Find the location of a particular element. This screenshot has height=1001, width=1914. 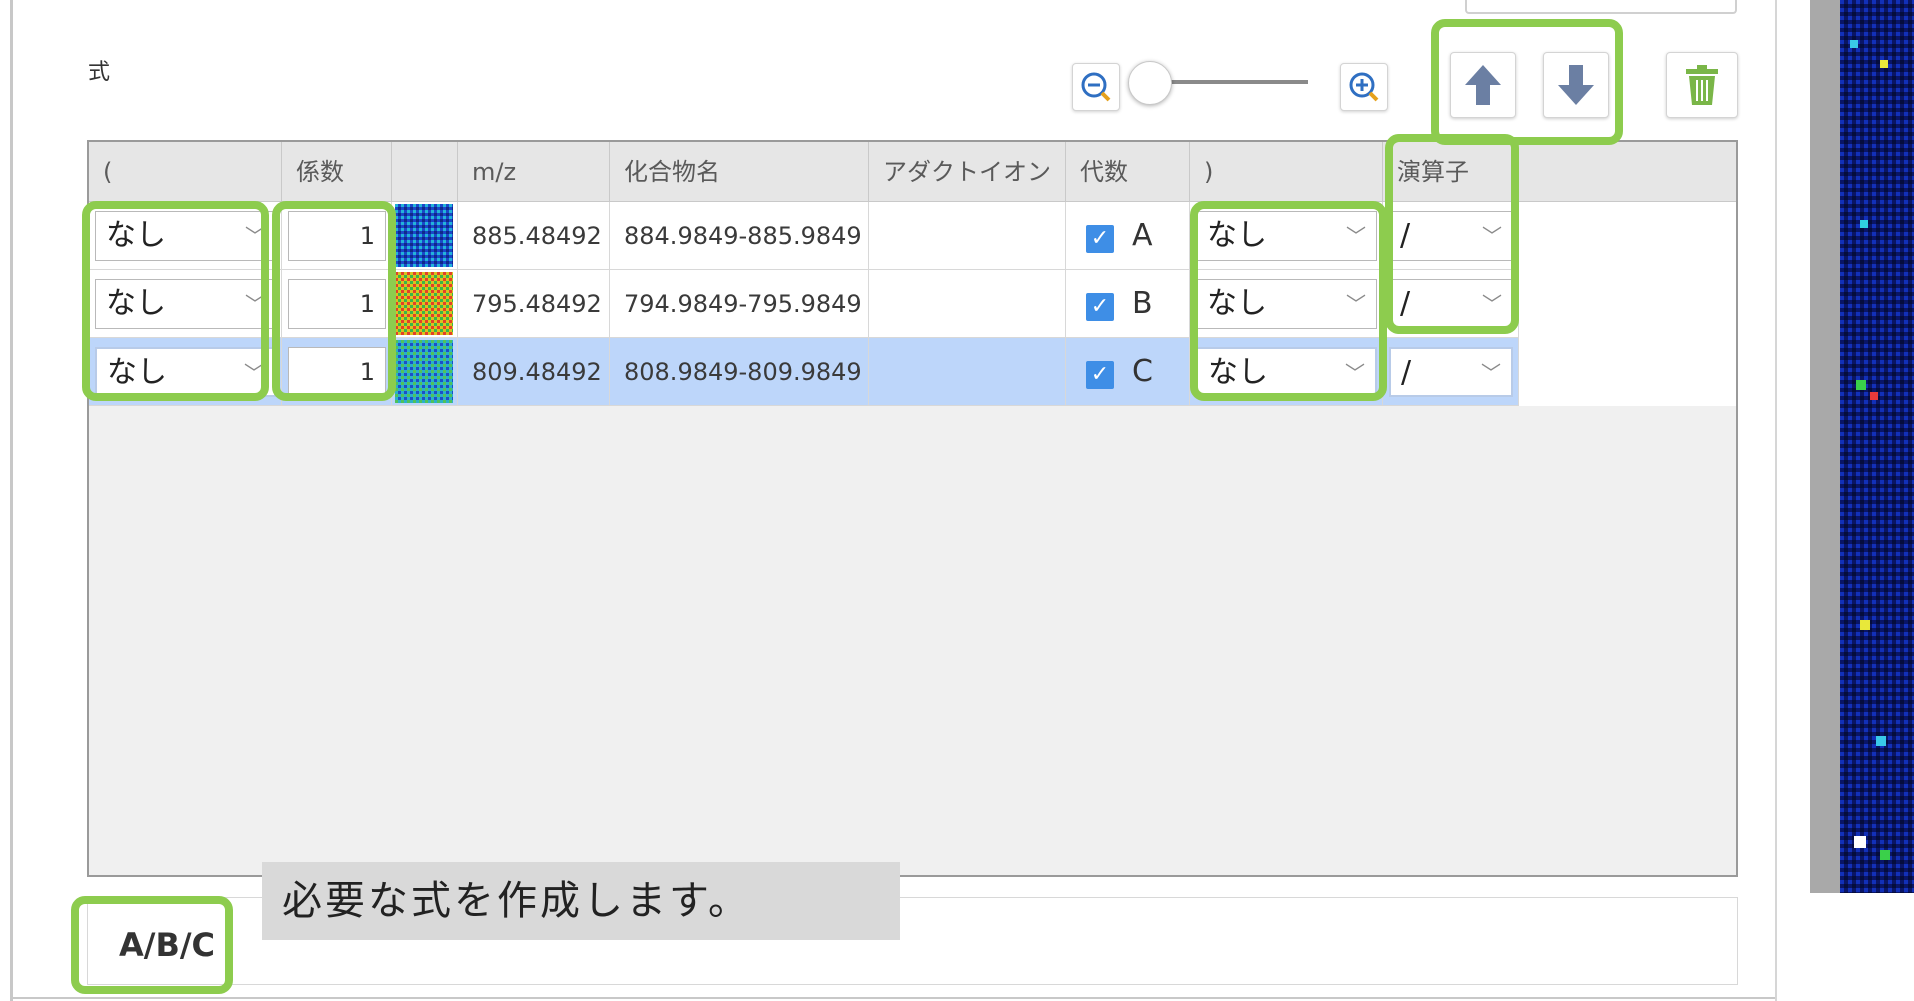

section-label: 式 is located at coordinates (99, 72).